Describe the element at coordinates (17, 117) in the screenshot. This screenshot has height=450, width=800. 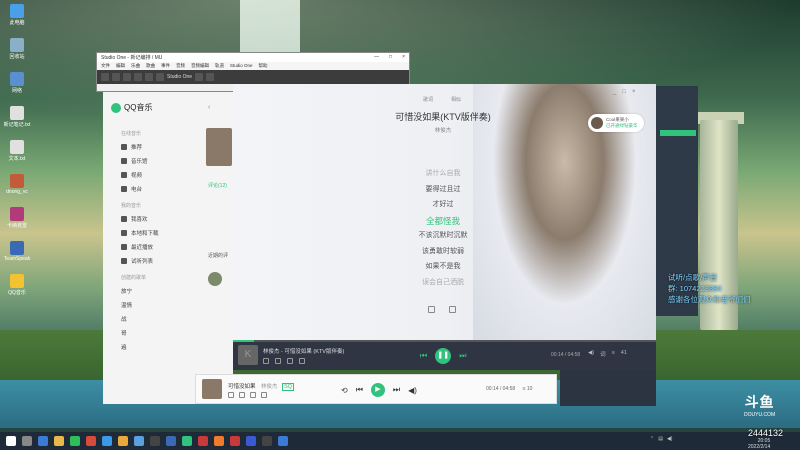
I see `desktop-icon: 新记笔记.txt` at that location.